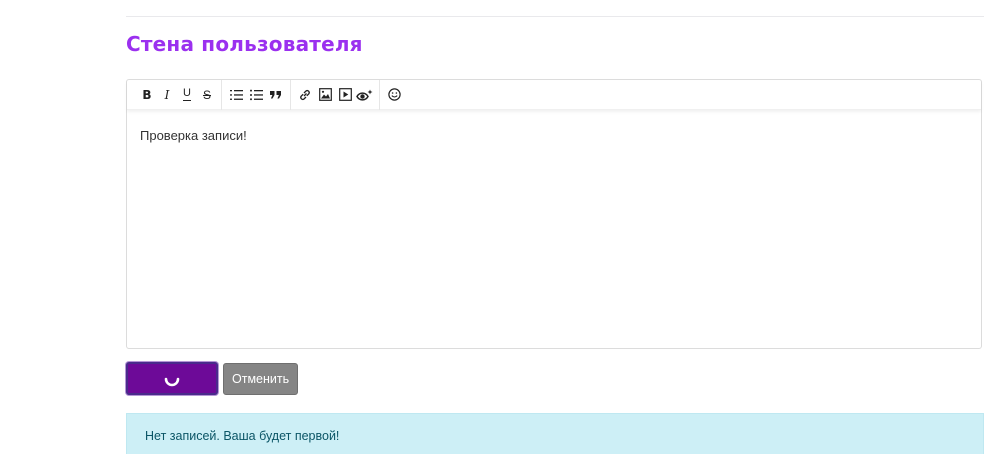  I want to click on page-title: Стена пользователя, so click(244, 44).